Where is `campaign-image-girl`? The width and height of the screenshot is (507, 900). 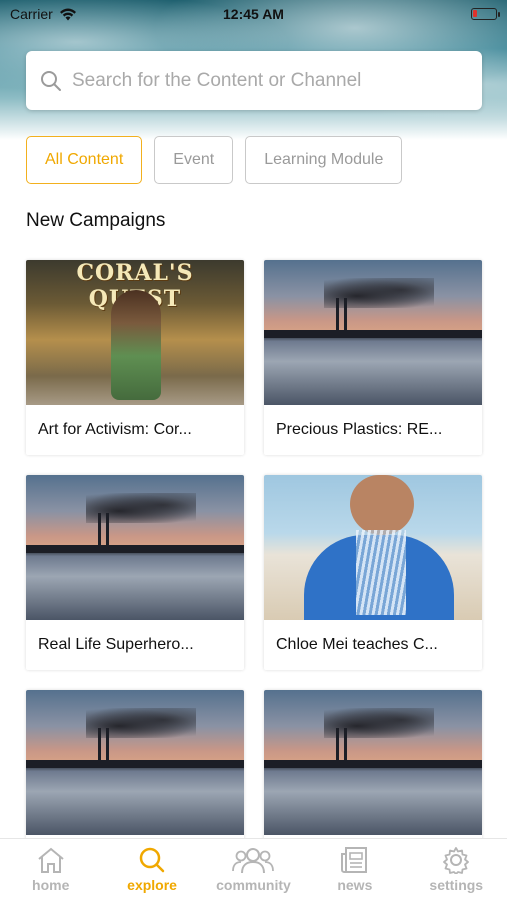
campaign-image-girl is located at coordinates (373, 547).